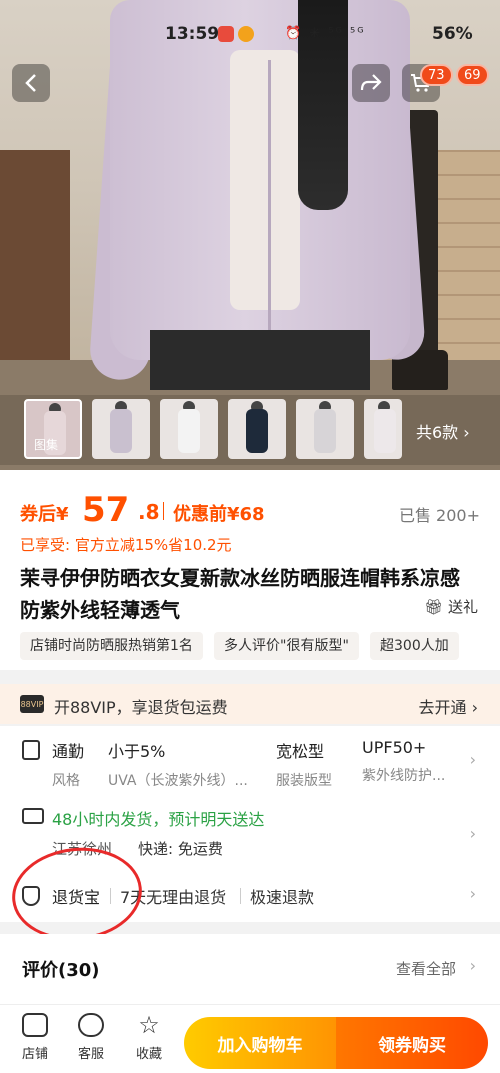 The width and height of the screenshot is (500, 1073). I want to click on bottom-action-bar: 店铺 客服 ☆ 收藏 加入购物车 领券购买, so click(250, 1038).